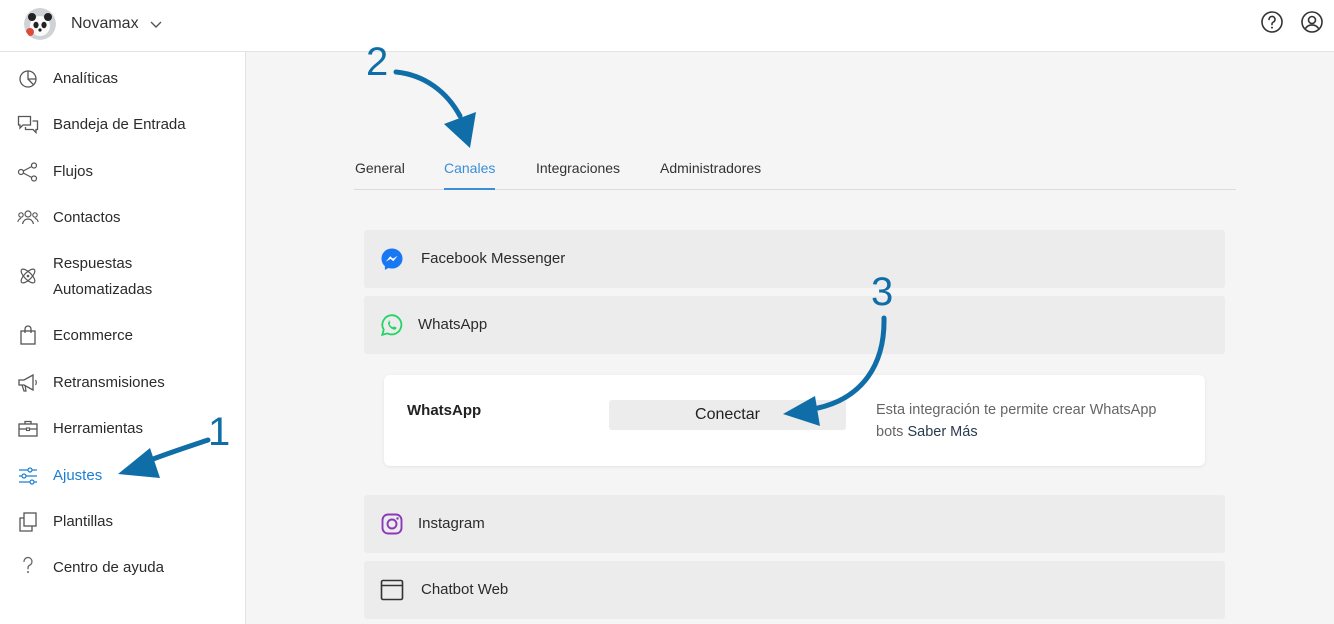 This screenshot has width=1334, height=624. I want to click on tab-general: General, so click(380, 175).